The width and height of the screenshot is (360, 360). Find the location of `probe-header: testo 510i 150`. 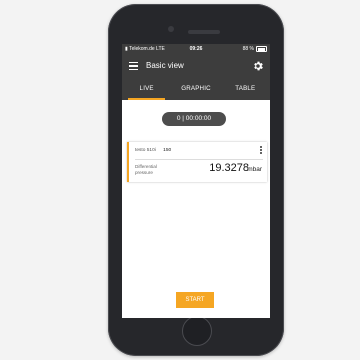

probe-header: testo 510i 150 is located at coordinates (153, 150).